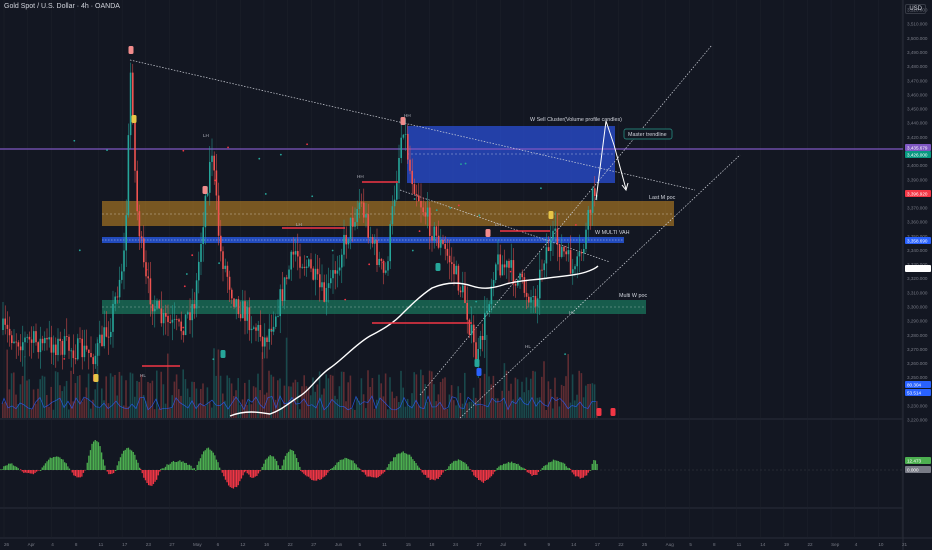  I want to click on time-tick-label: Jul, so click(503, 544).